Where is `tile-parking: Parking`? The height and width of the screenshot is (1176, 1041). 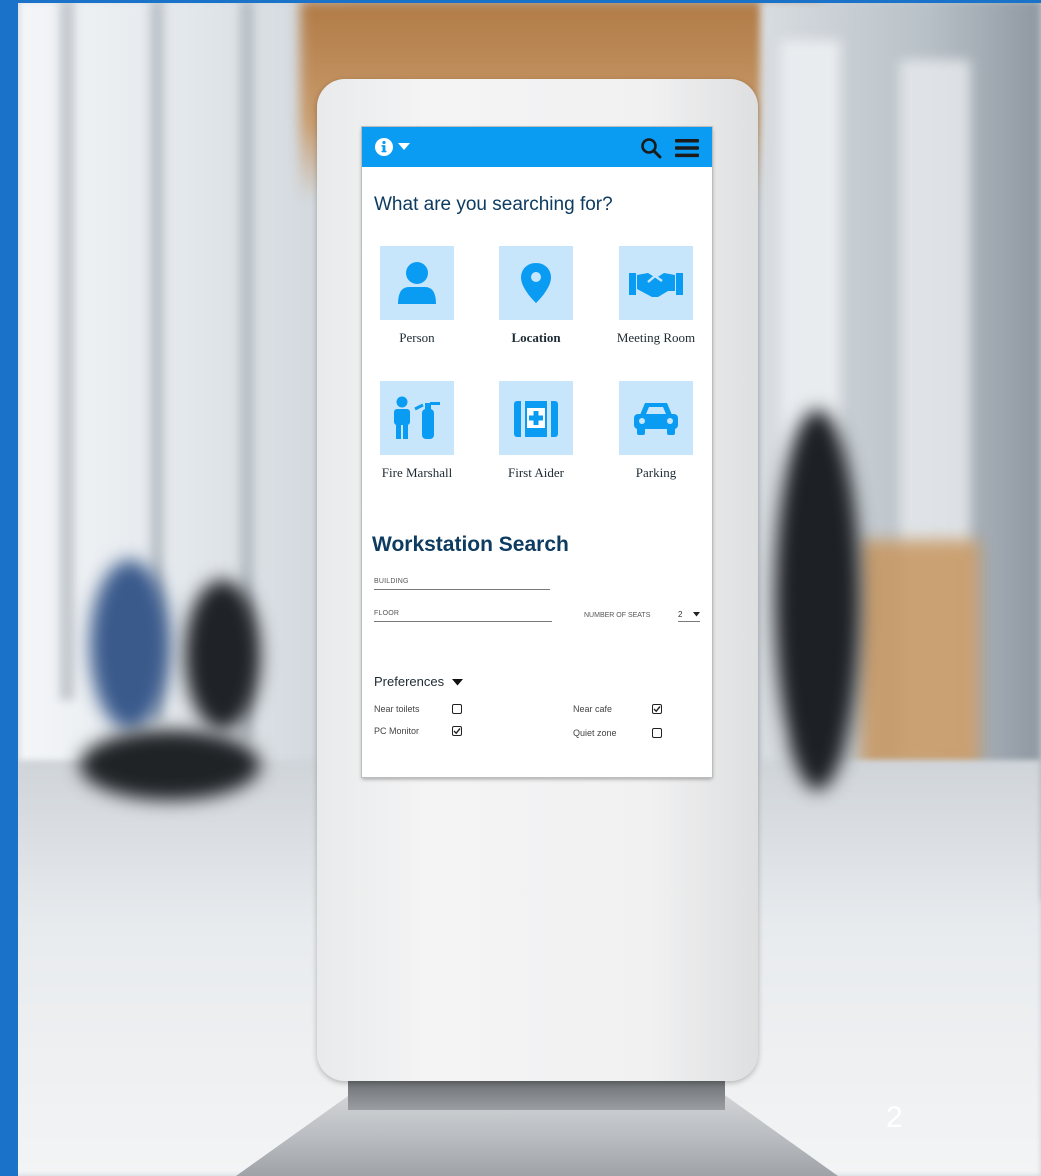
tile-parking: Parking is located at coordinates (656, 431).